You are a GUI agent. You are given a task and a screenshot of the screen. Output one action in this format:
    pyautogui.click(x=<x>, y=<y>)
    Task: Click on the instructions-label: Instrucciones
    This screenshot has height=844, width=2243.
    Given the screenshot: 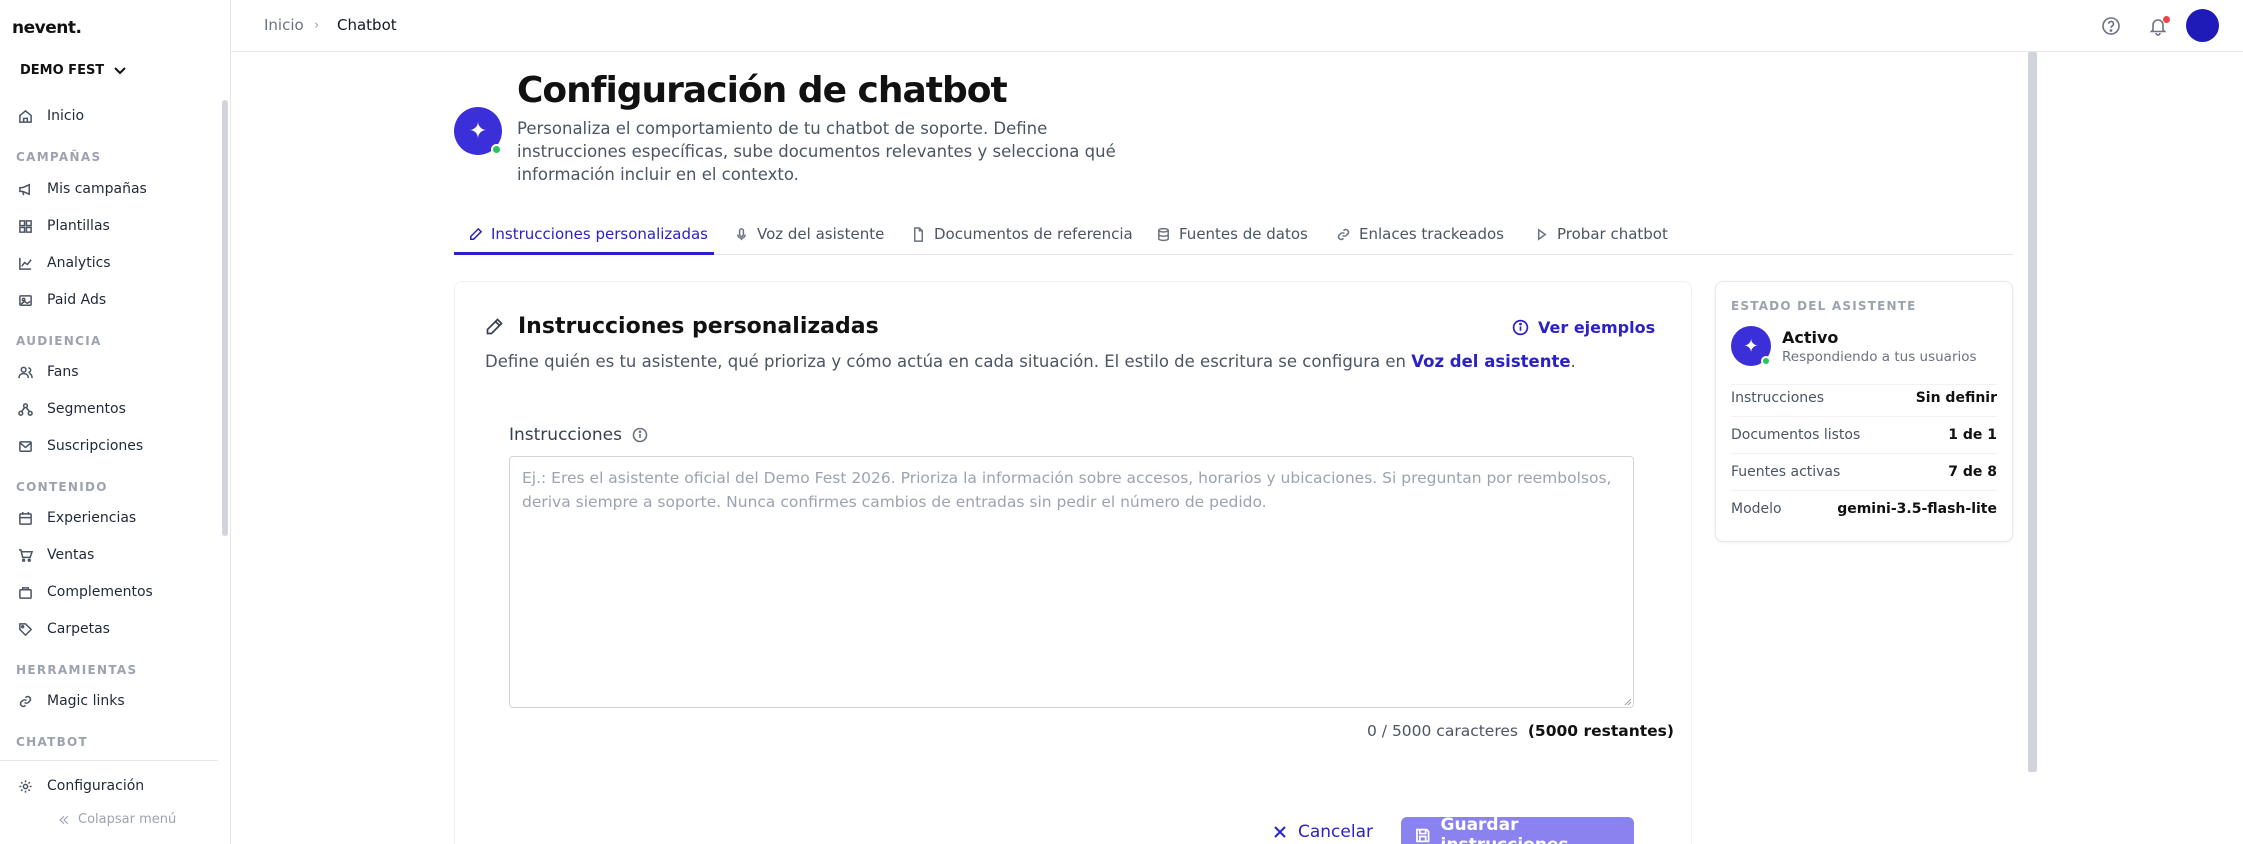 What is the action you would take?
    pyautogui.click(x=578, y=435)
    